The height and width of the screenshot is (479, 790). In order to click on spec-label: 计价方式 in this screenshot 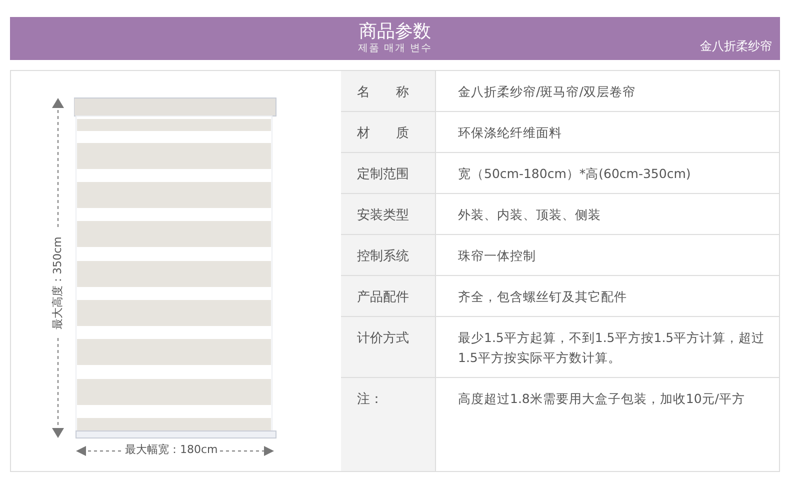, I will do `click(388, 347)`.